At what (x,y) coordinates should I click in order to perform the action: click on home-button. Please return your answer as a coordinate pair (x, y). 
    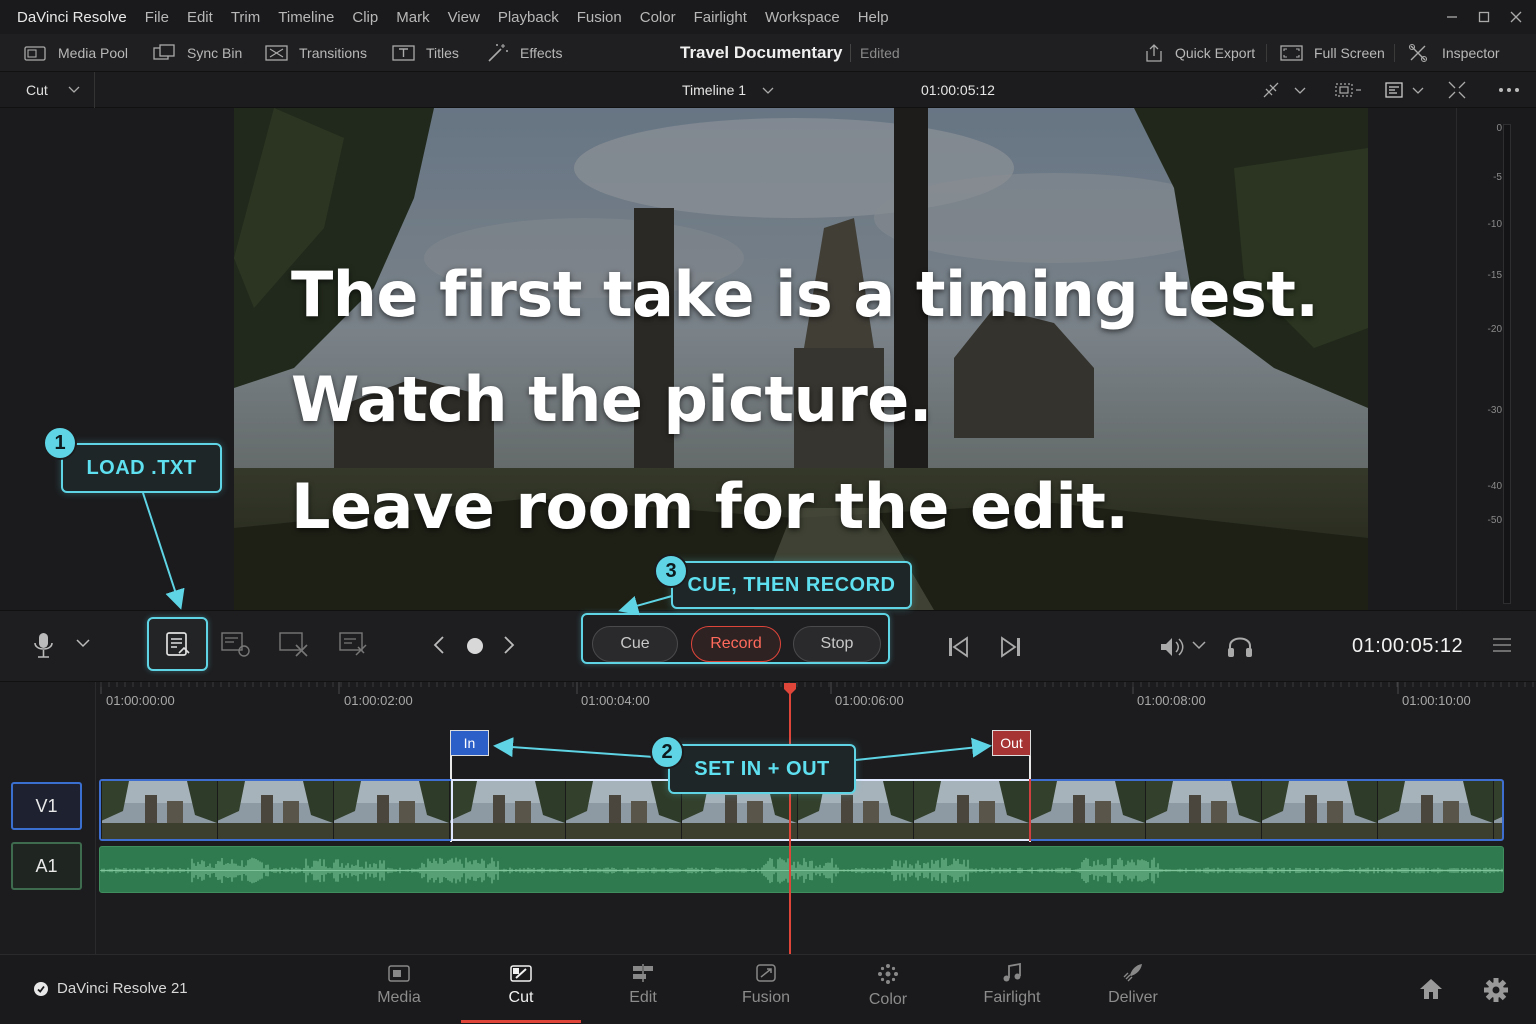
    Looking at the image, I should click on (1431, 989).